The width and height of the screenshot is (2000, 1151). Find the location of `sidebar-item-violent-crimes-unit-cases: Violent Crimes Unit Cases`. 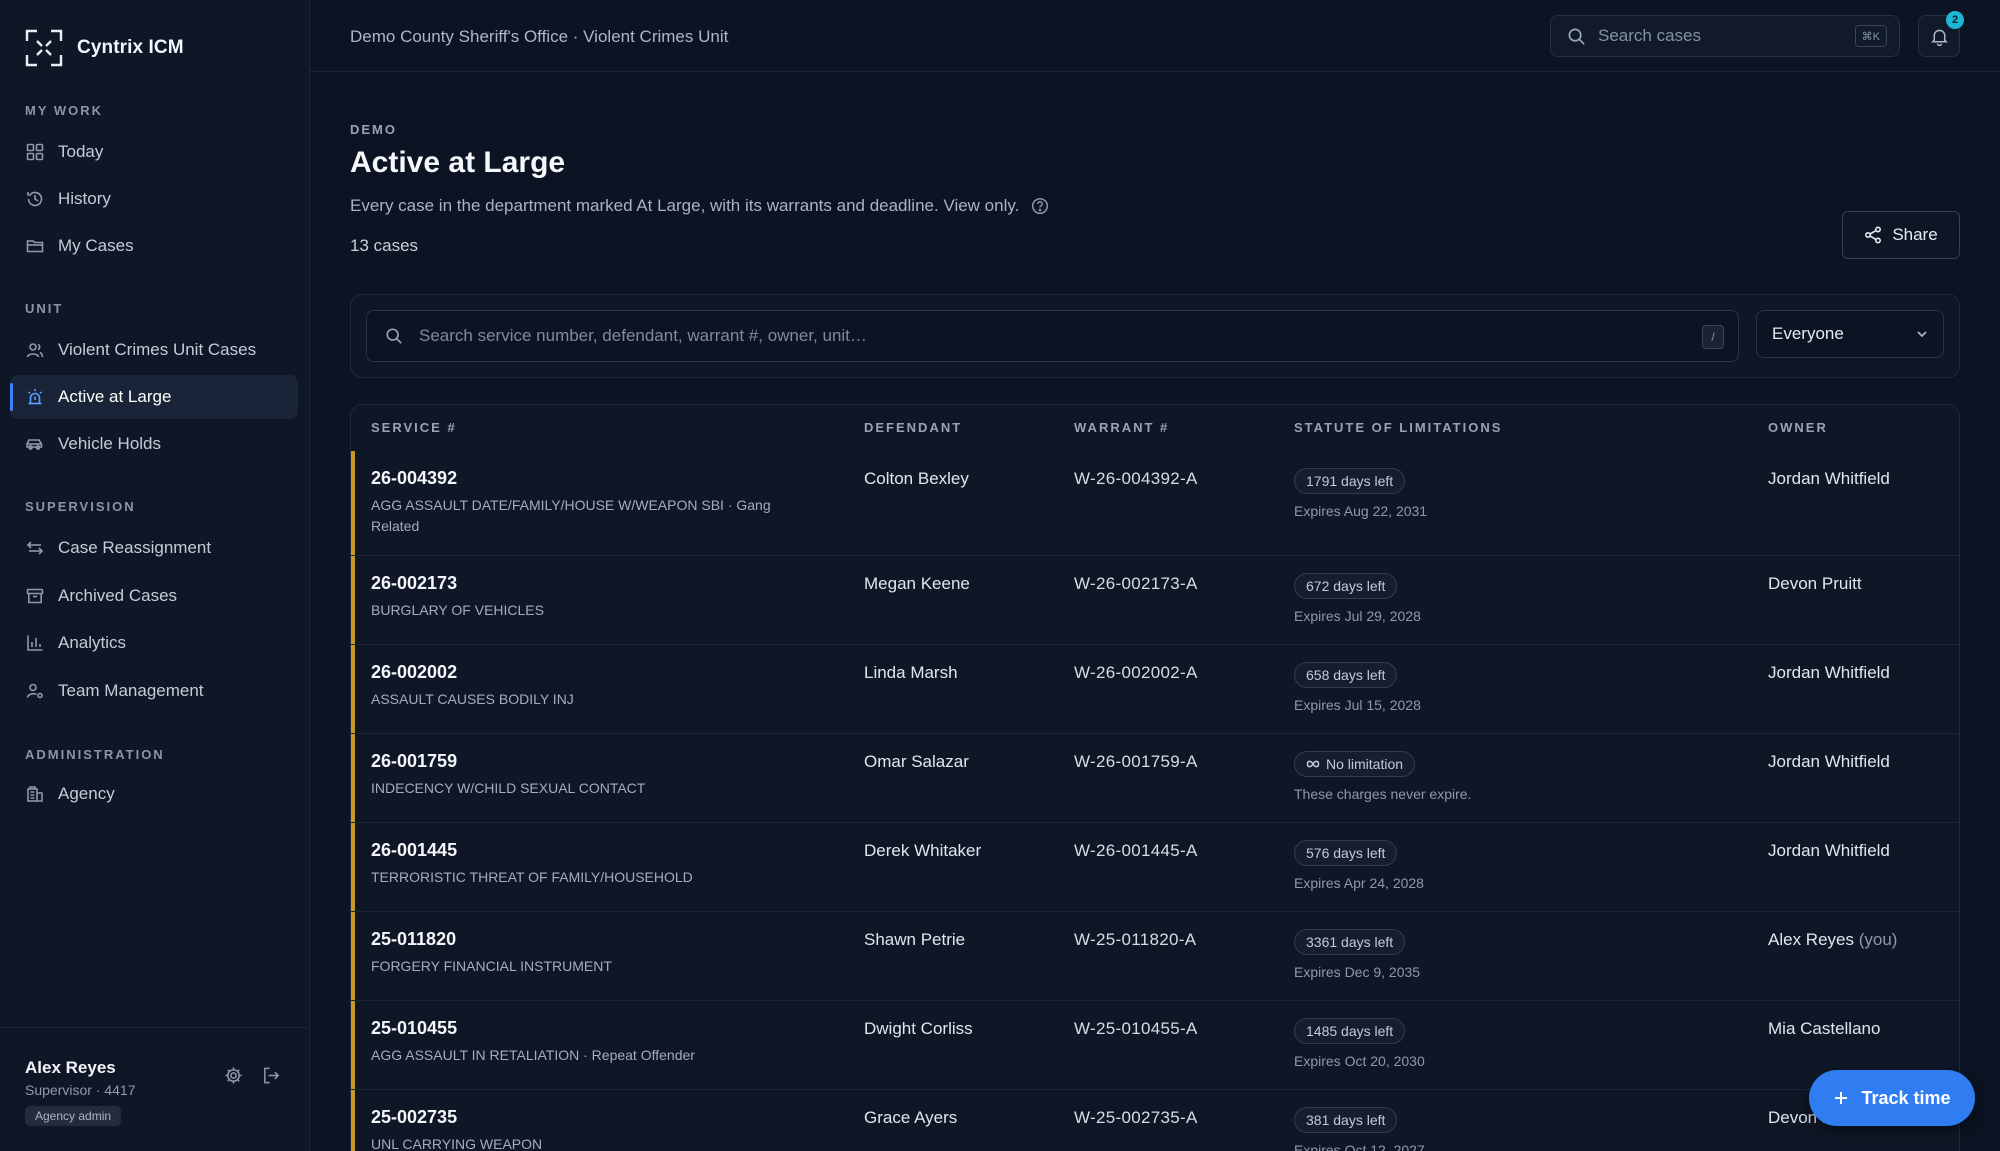

sidebar-item-violent-crimes-unit-cases: Violent Crimes Unit Cases is located at coordinates (154, 350).